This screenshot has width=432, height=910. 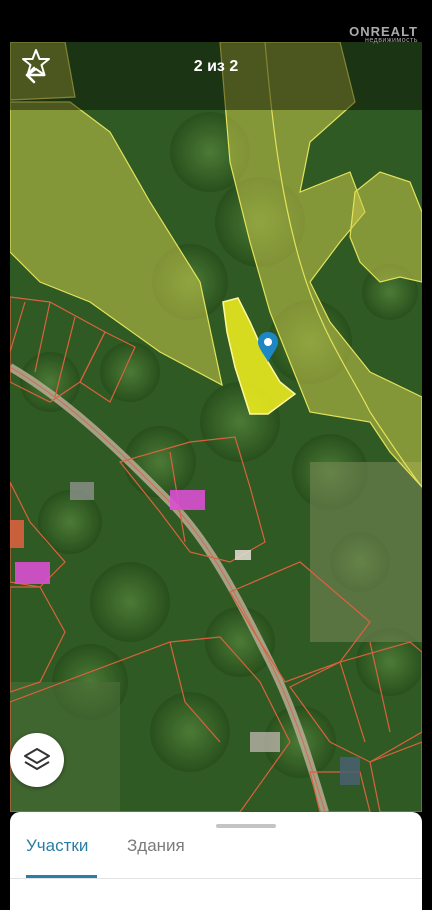 I want to click on layers-icon, so click(x=37, y=759).